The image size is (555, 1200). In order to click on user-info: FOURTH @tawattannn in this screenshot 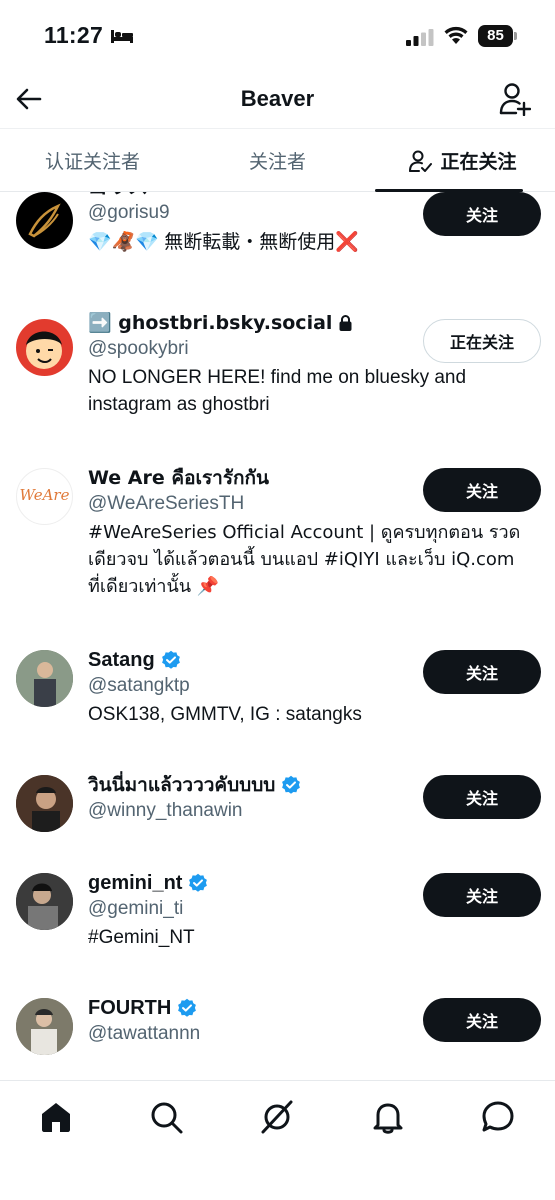, I will do `click(253, 1021)`.